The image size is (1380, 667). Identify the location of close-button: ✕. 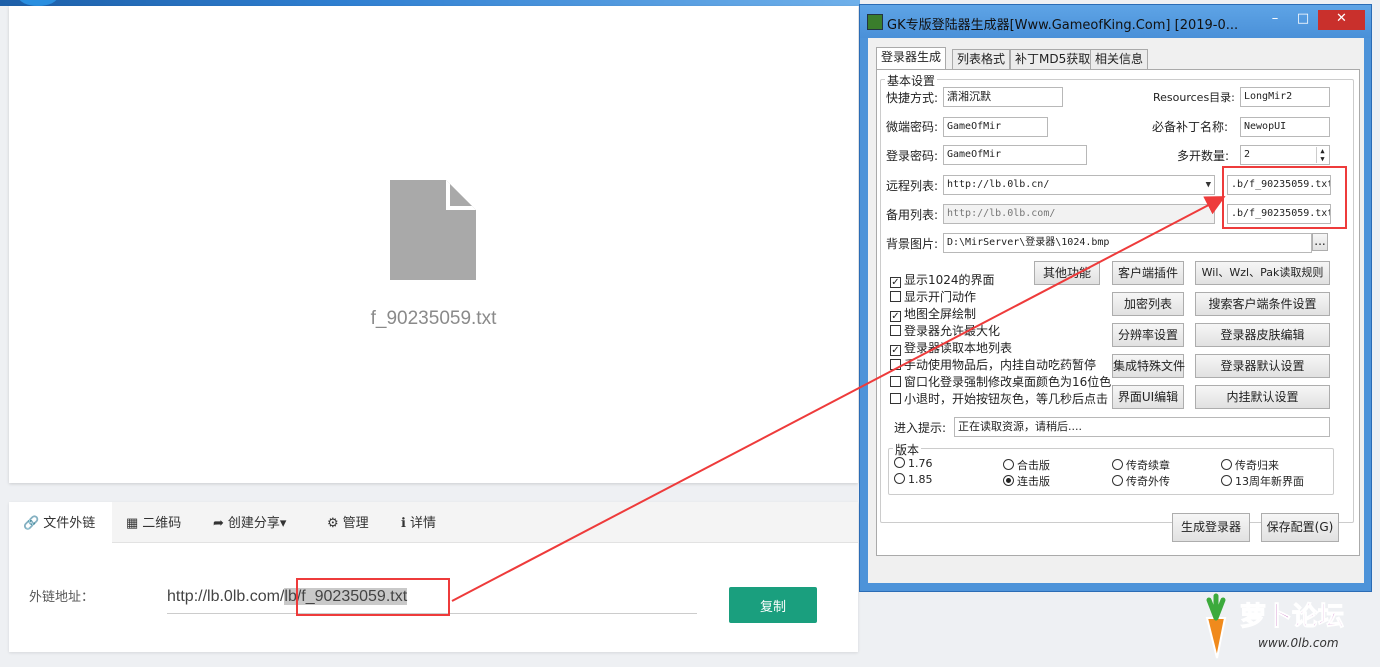
(1341, 20).